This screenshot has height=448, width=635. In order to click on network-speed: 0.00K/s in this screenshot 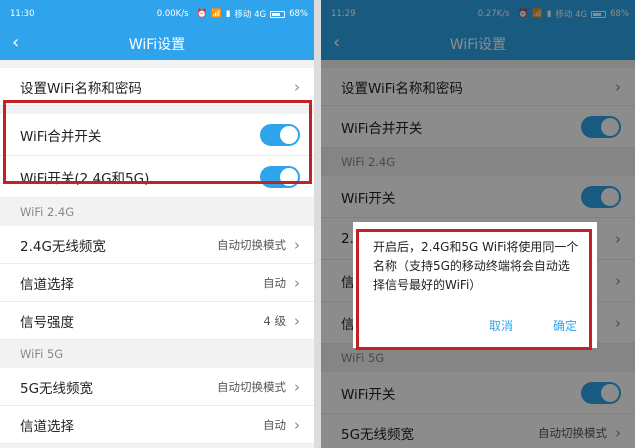, I will do `click(172, 14)`.